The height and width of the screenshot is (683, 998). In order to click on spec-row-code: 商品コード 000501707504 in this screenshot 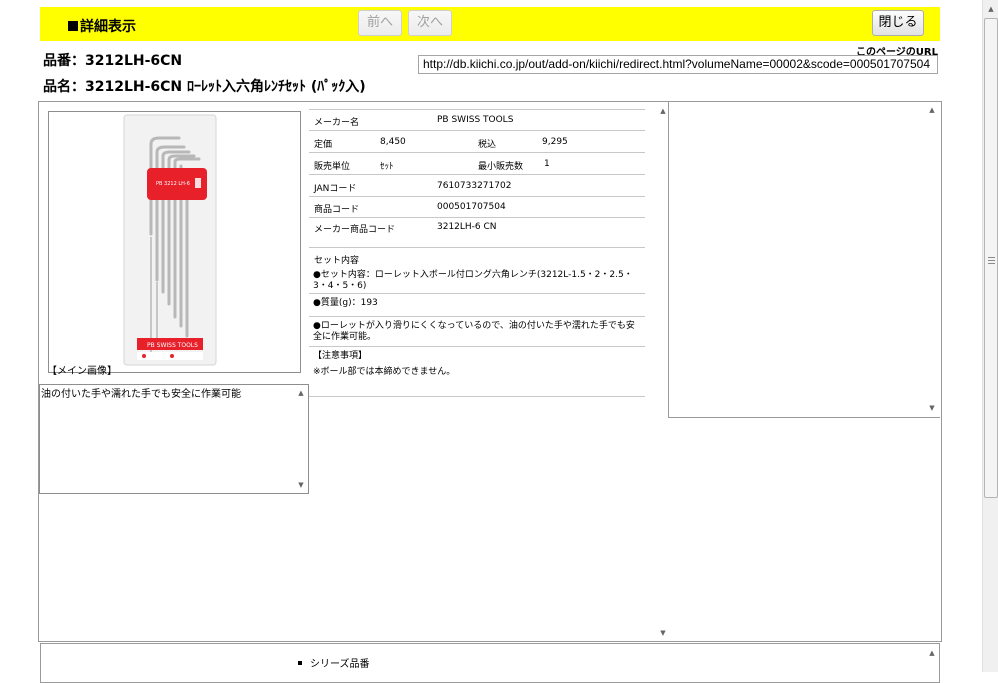, I will do `click(477, 207)`.